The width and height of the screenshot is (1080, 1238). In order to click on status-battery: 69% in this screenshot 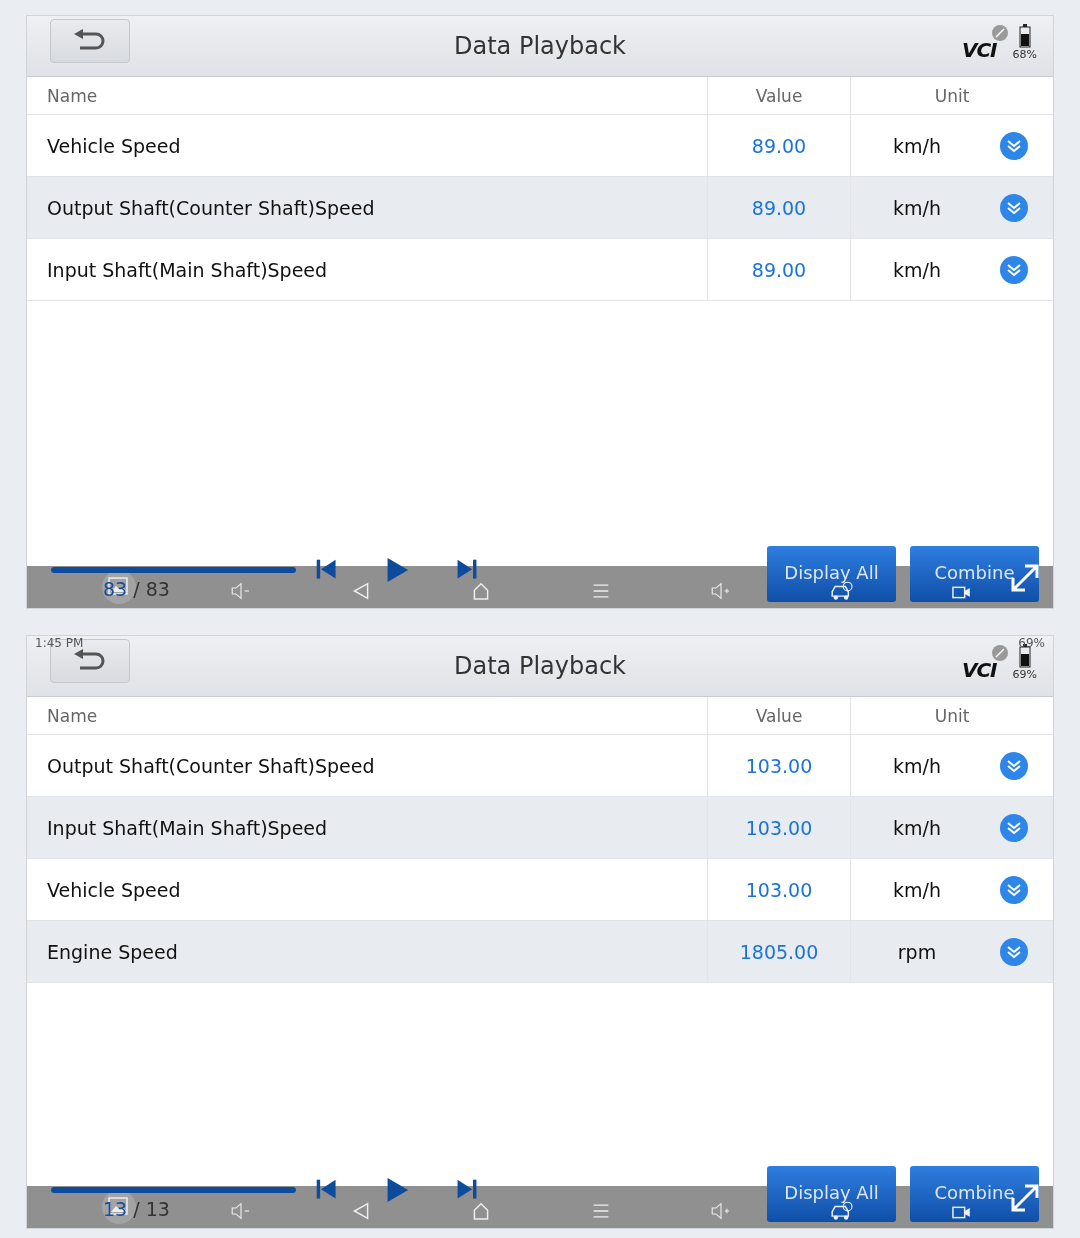, I will do `click(1031, 643)`.